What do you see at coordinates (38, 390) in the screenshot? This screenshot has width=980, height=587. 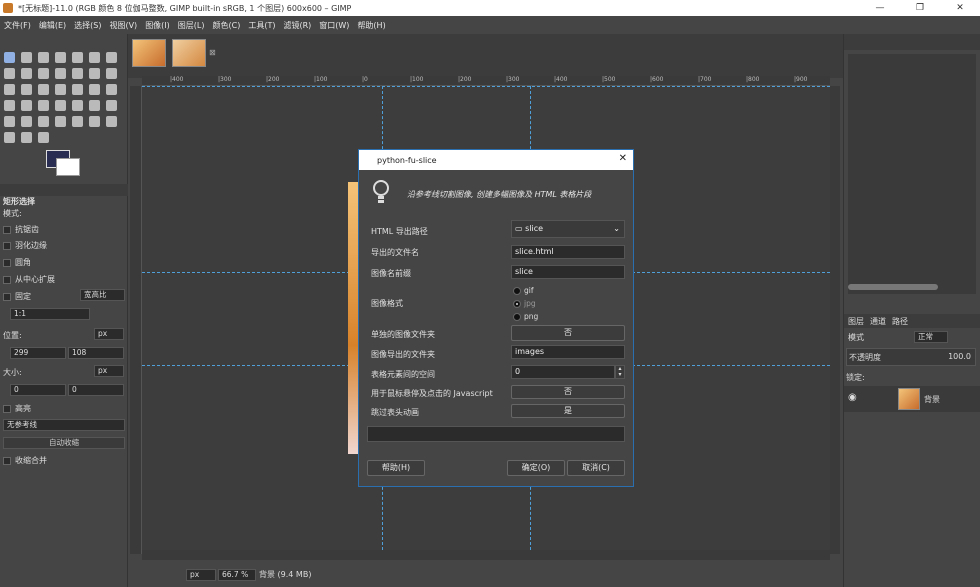 I see `size-w-input: 0` at bounding box center [38, 390].